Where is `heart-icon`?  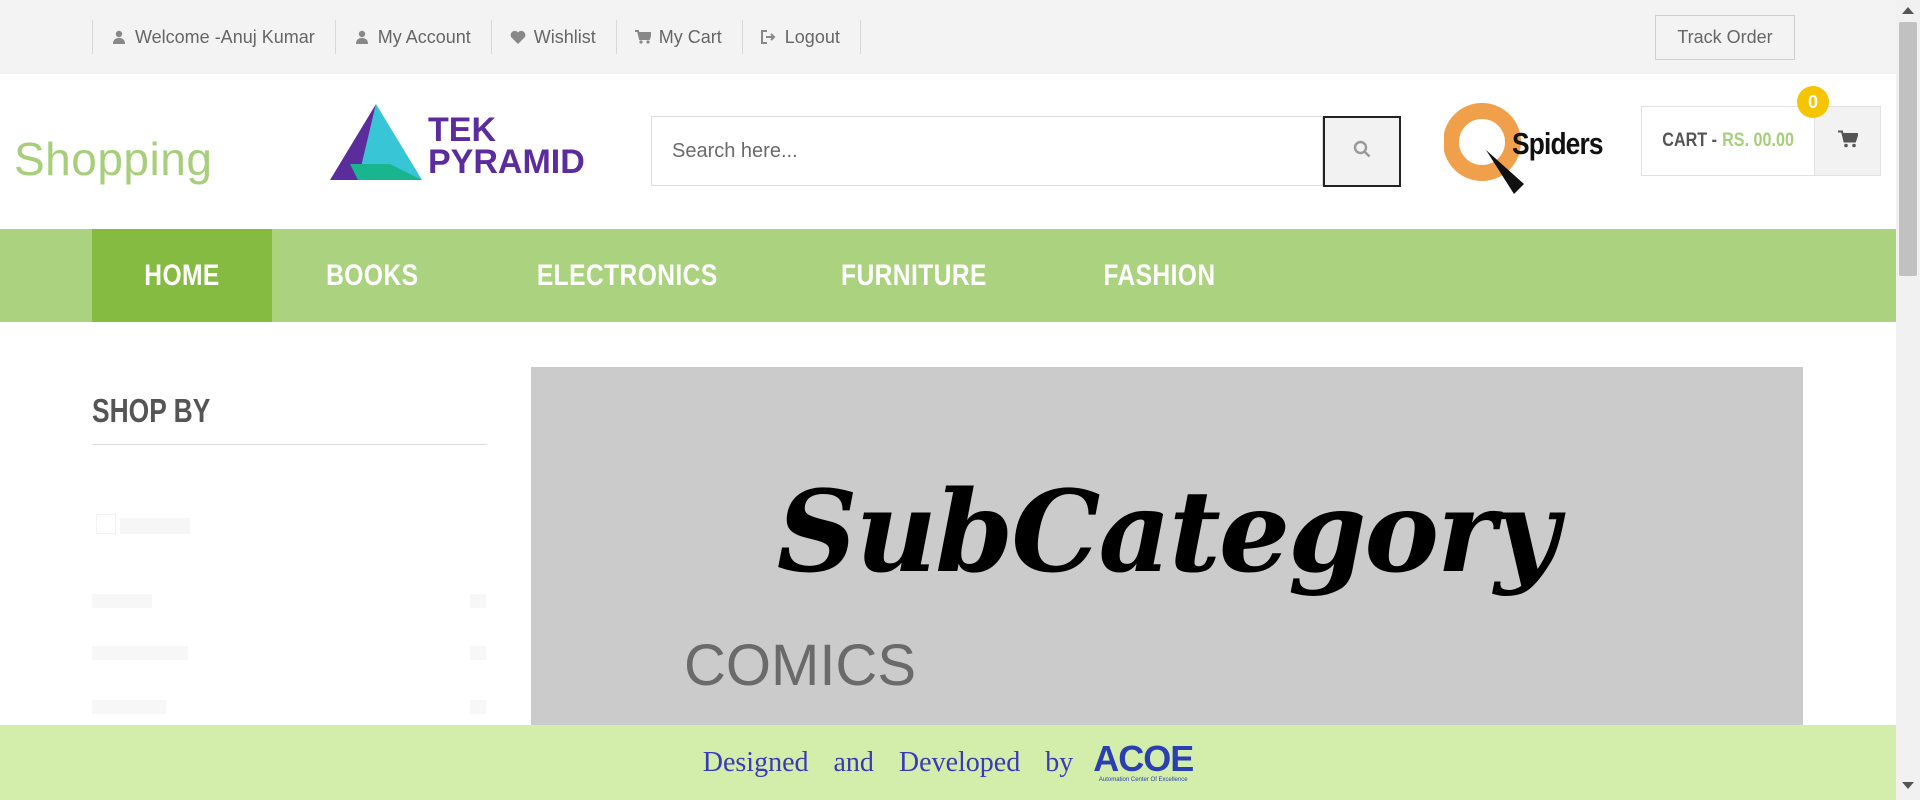
heart-icon is located at coordinates (518, 37).